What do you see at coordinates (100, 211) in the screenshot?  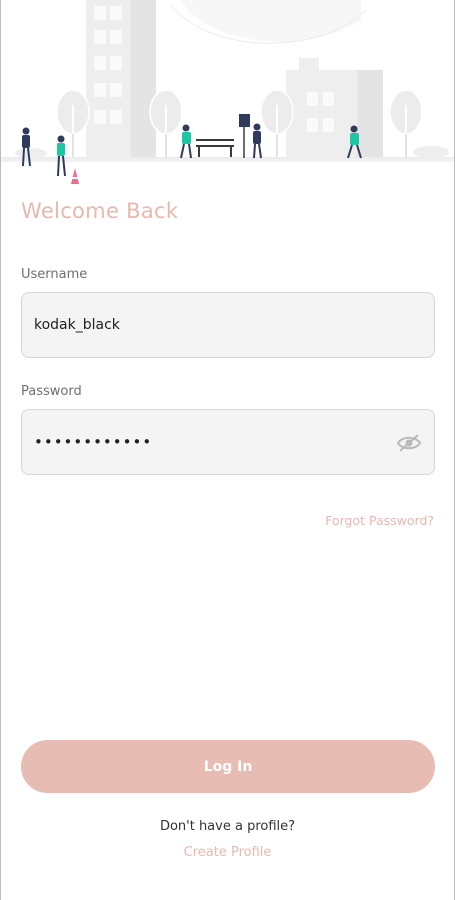 I see `page-title: Welcome Back` at bounding box center [100, 211].